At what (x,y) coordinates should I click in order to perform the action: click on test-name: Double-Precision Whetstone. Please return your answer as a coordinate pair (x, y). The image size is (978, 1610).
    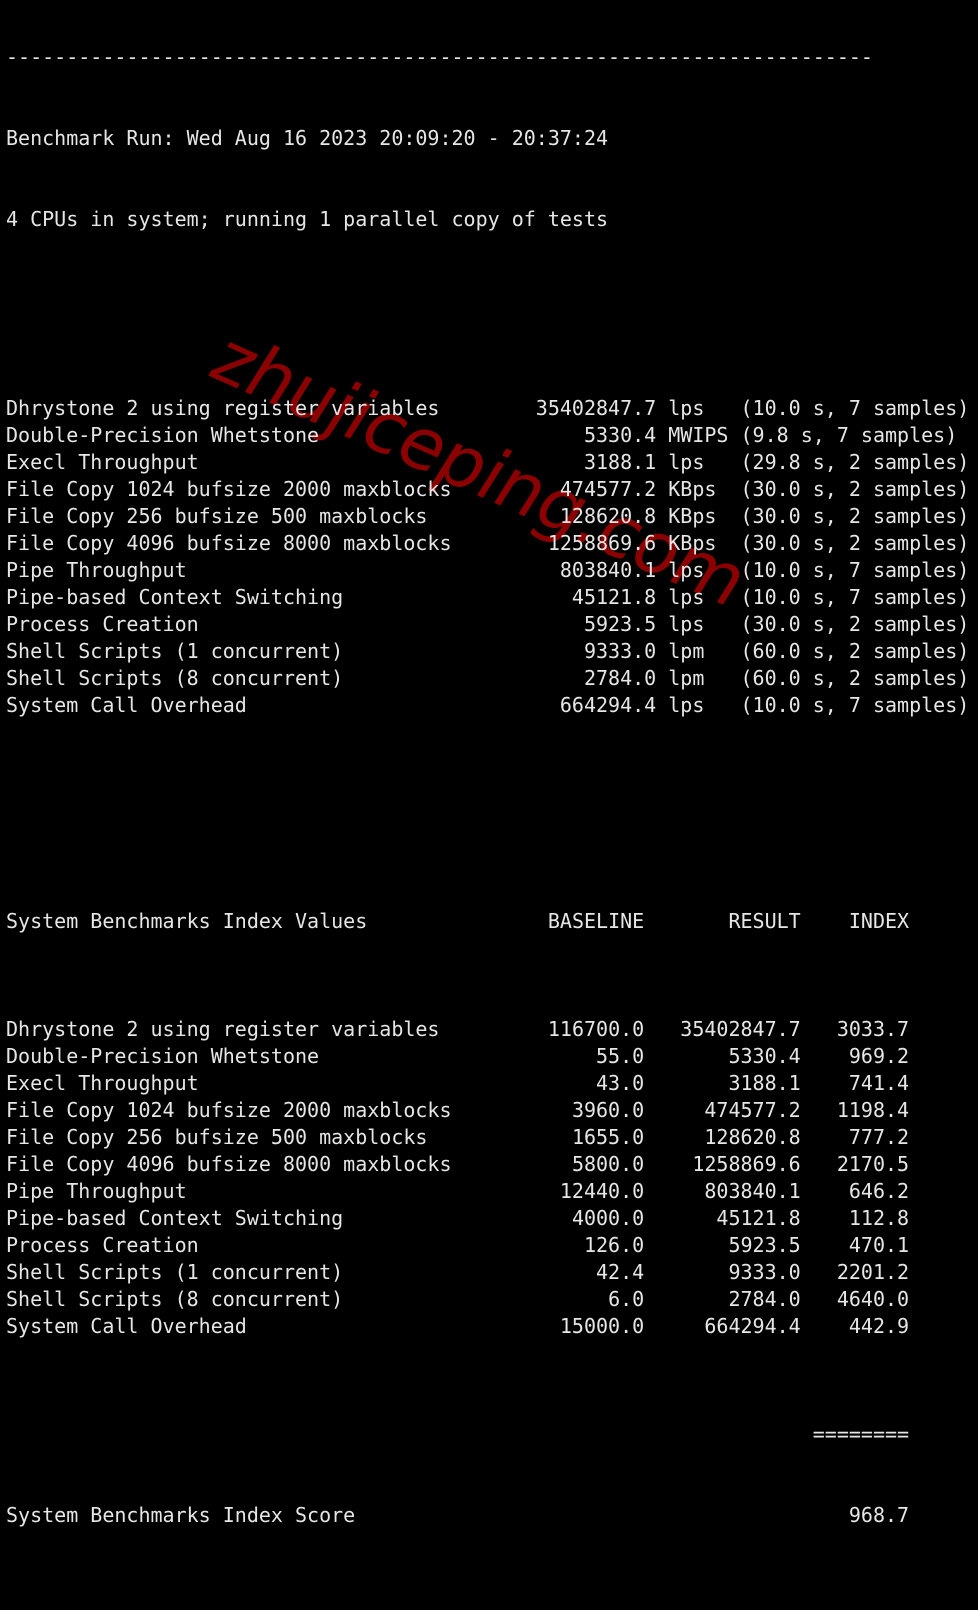
    Looking at the image, I should click on (163, 435).